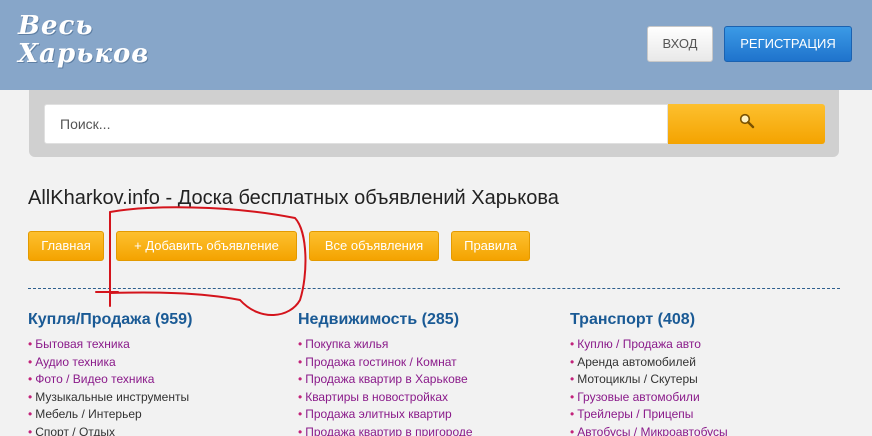 This screenshot has height=436, width=872. What do you see at coordinates (66, 246) in the screenshot?
I see `nav-home-button: Главная` at bounding box center [66, 246].